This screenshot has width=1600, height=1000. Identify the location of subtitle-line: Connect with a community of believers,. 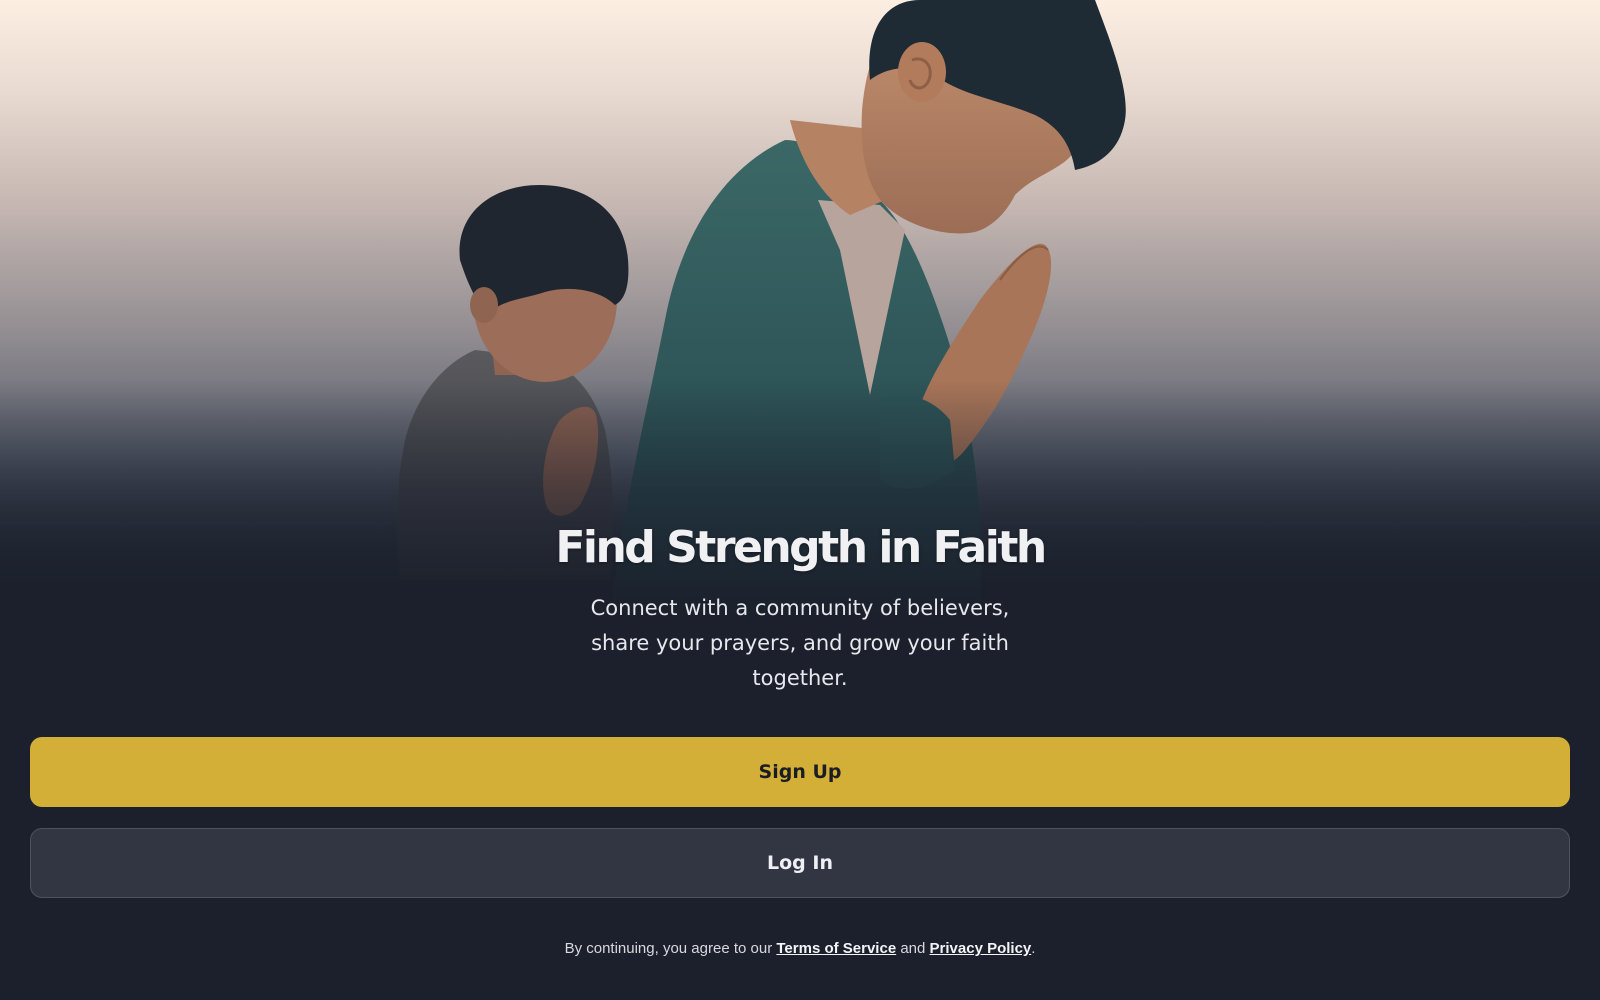
(800, 608).